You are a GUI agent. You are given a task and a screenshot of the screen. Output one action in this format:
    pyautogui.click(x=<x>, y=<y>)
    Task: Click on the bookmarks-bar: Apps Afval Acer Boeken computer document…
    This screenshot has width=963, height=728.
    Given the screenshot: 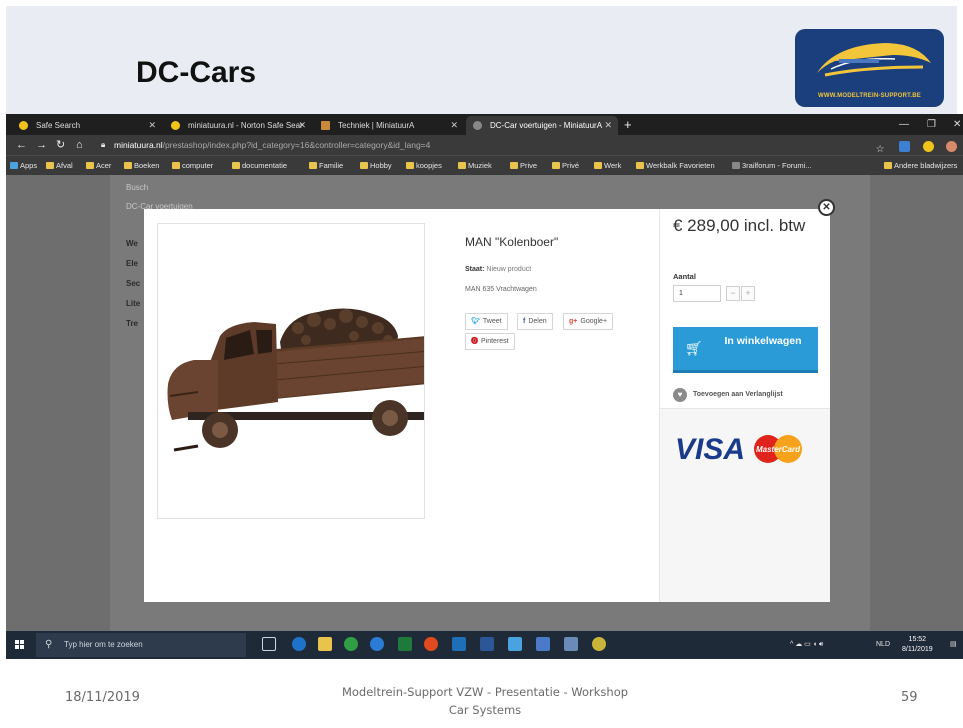 What is the action you would take?
    pyautogui.click(x=484, y=165)
    